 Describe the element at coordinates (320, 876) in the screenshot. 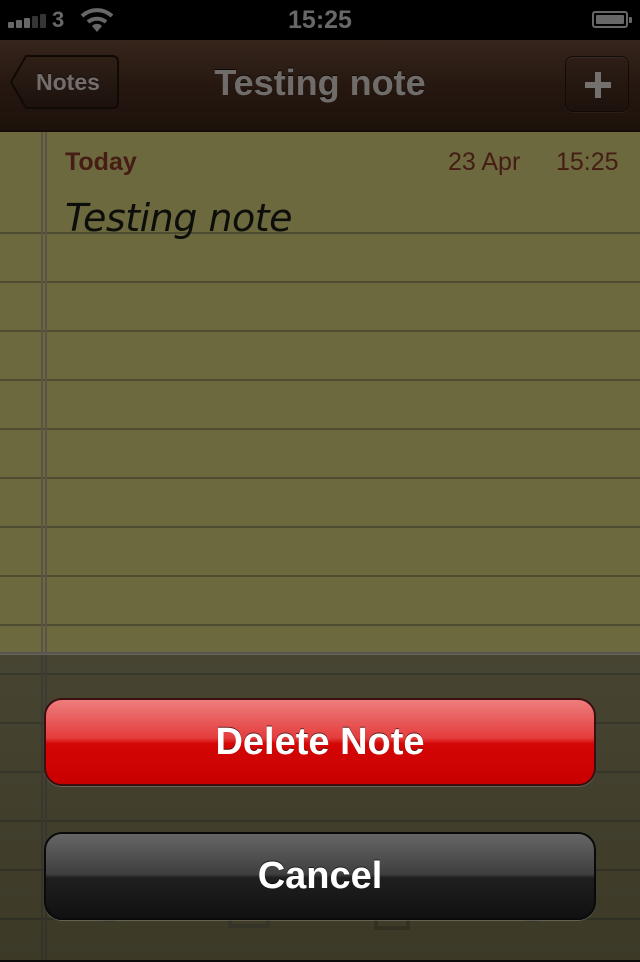

I see `cancel-button: Cancel` at that location.